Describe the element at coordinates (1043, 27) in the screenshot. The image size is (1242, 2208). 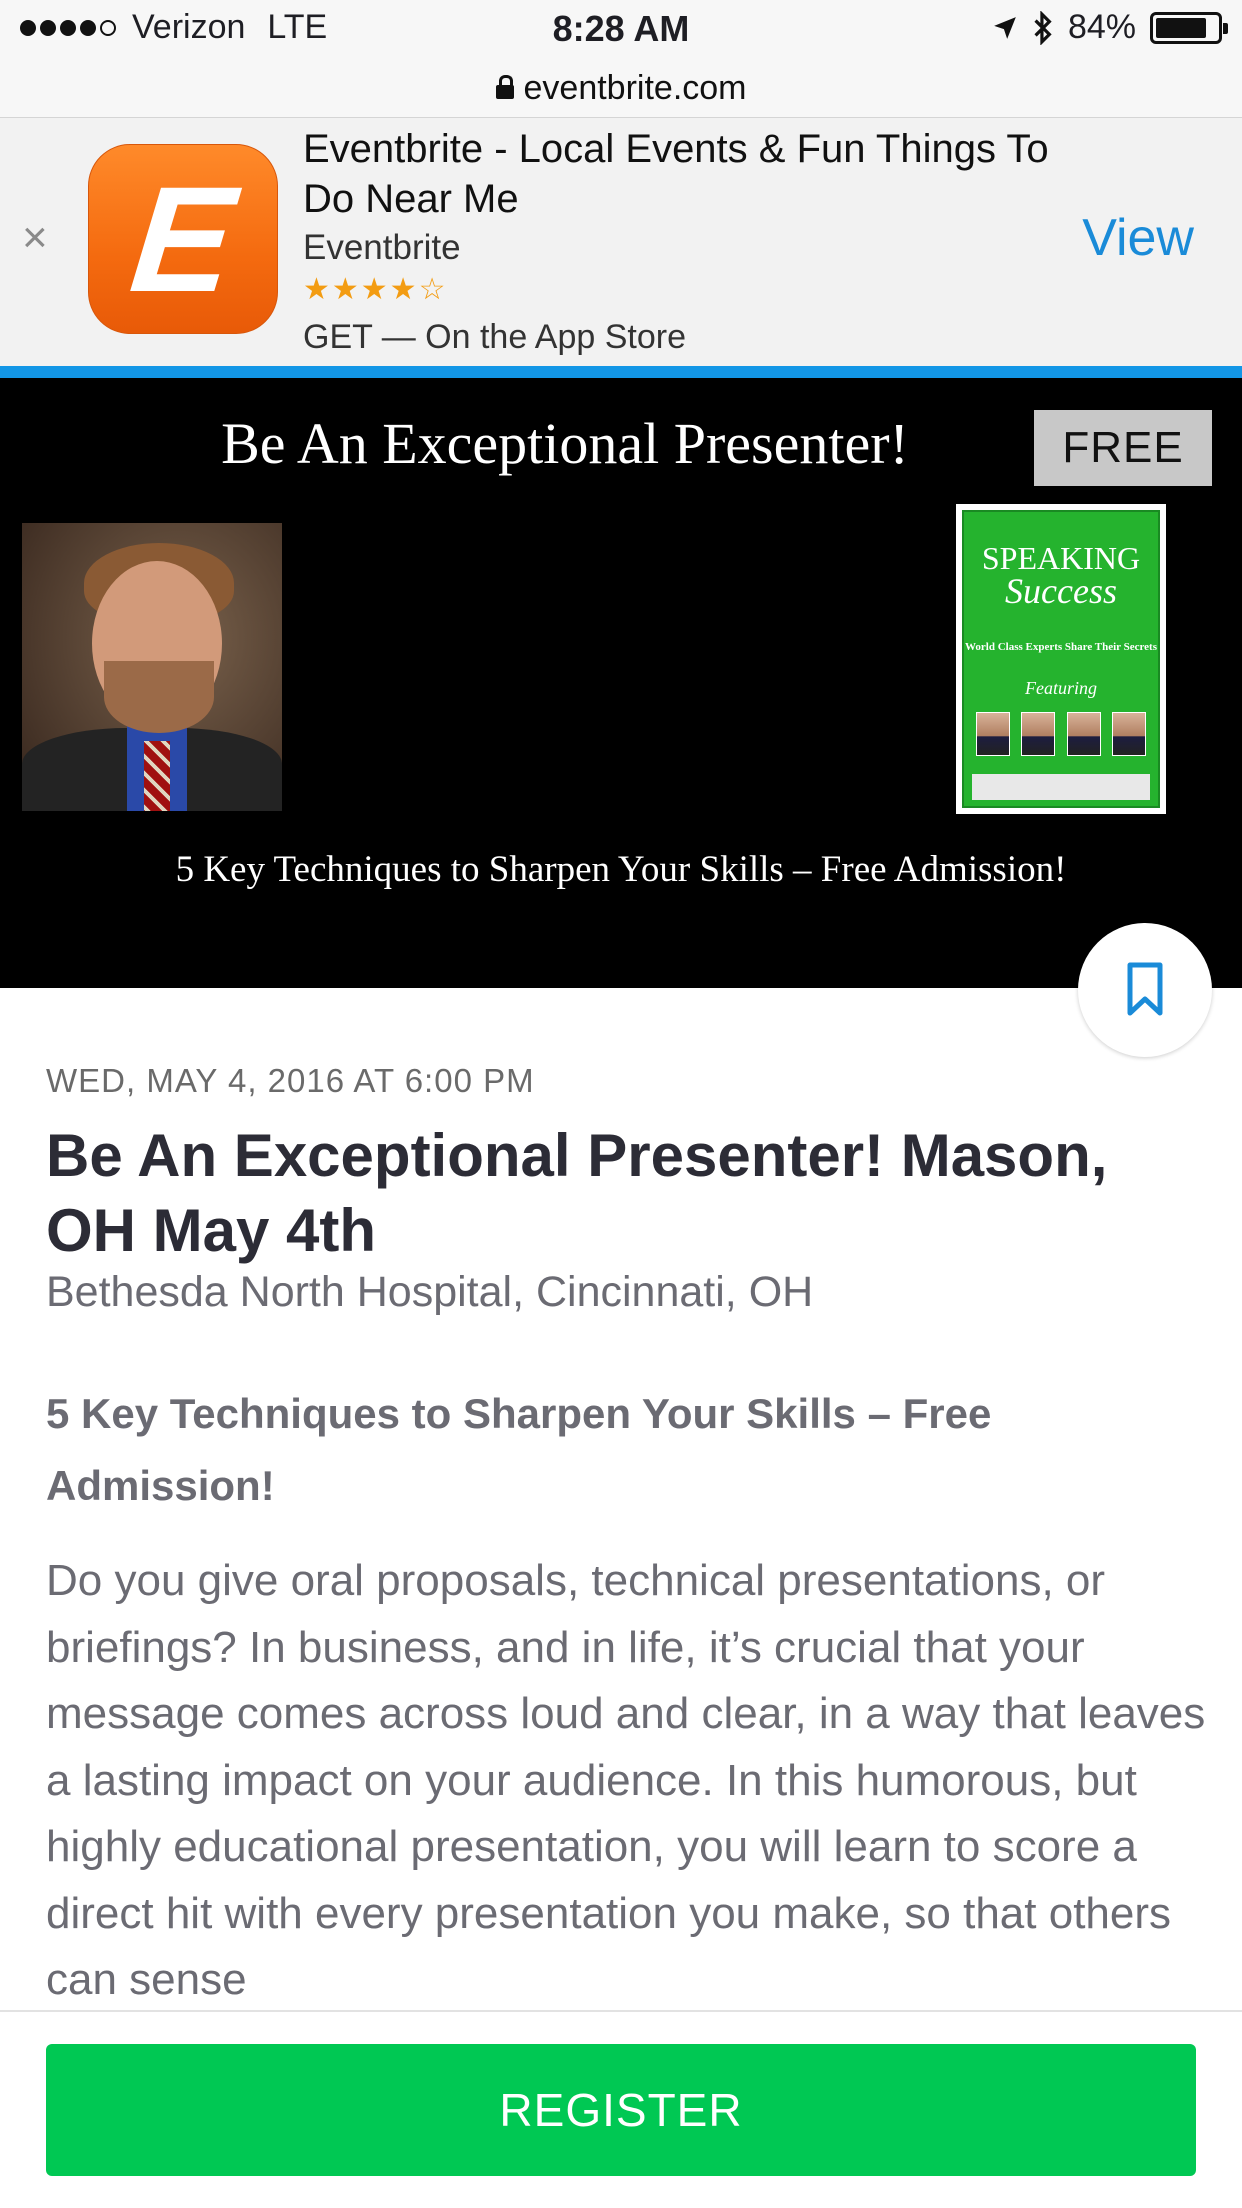
I see `bluetooth-icon` at that location.